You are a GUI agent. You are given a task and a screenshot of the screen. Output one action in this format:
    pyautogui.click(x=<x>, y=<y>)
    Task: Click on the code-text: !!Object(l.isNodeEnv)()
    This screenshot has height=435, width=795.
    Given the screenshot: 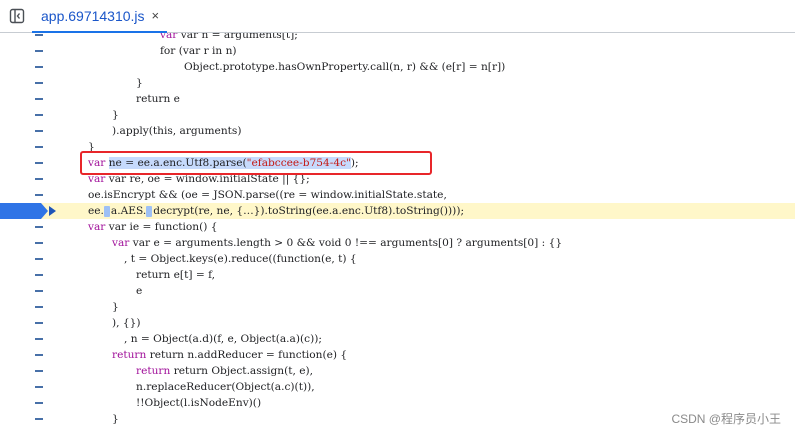 What is the action you would take?
    pyautogui.click(x=199, y=403)
    